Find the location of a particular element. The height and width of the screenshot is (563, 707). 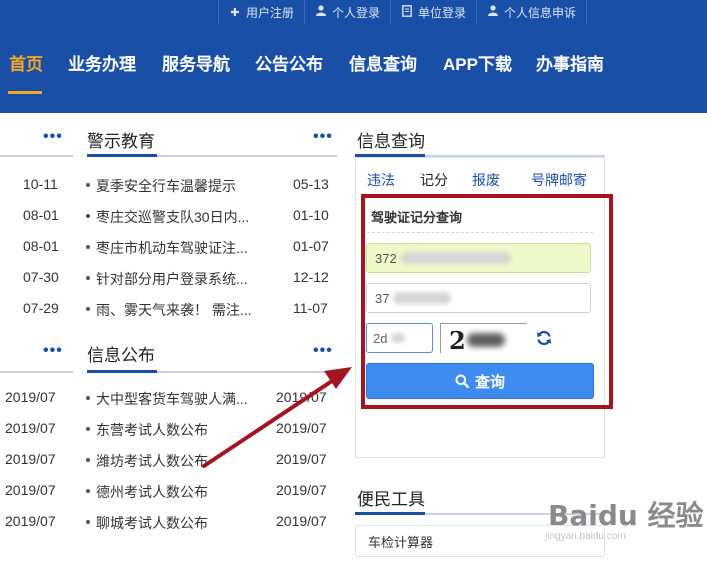

tools-section-title: 便民工具 is located at coordinates (391, 499).